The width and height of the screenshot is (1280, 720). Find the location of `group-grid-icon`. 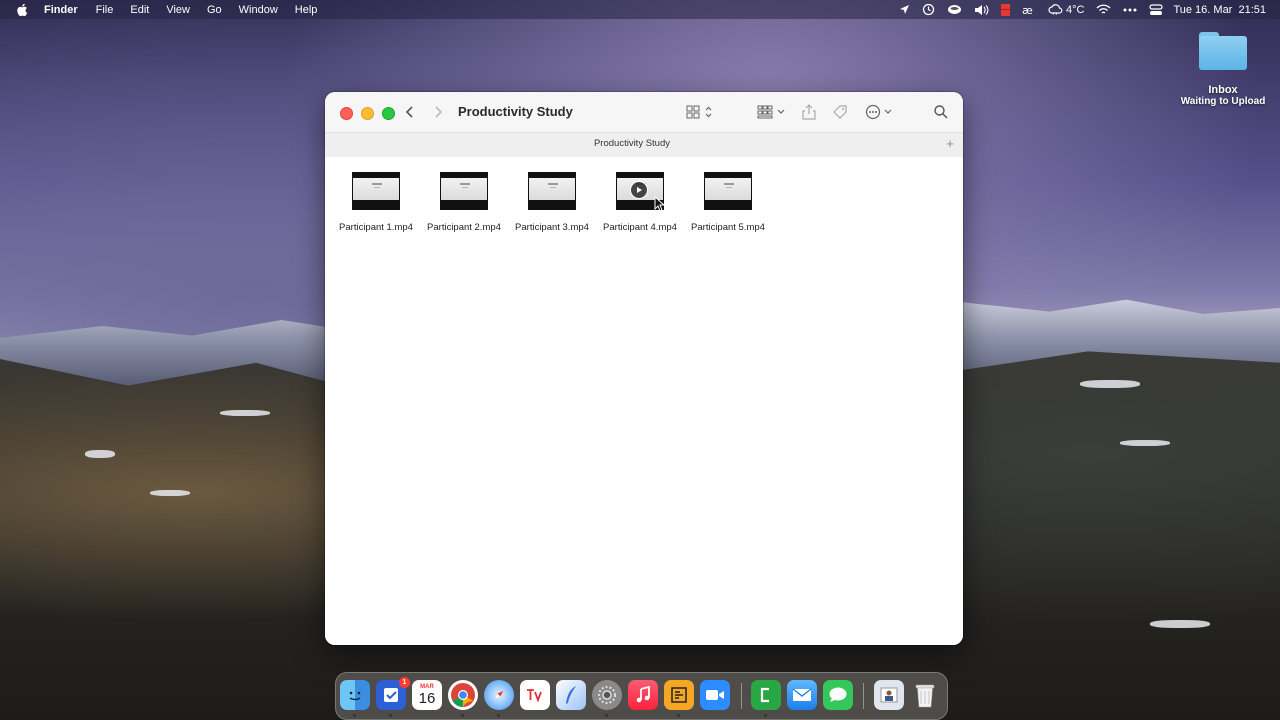

group-grid-icon is located at coordinates (771, 112).